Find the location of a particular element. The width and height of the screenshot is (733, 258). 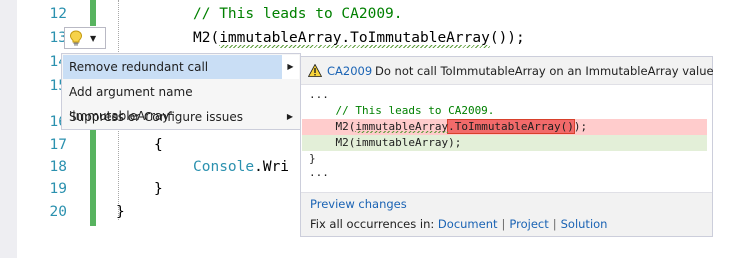

paren: ()); is located at coordinates (507, 38).